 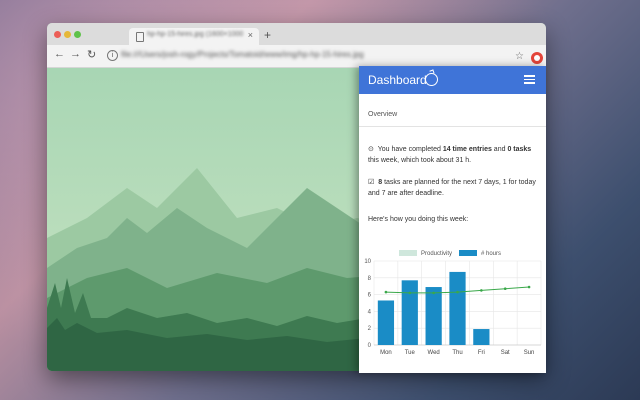 What do you see at coordinates (370, 296) in the screenshot?
I see `y-tick-label: 6` at bounding box center [370, 296].